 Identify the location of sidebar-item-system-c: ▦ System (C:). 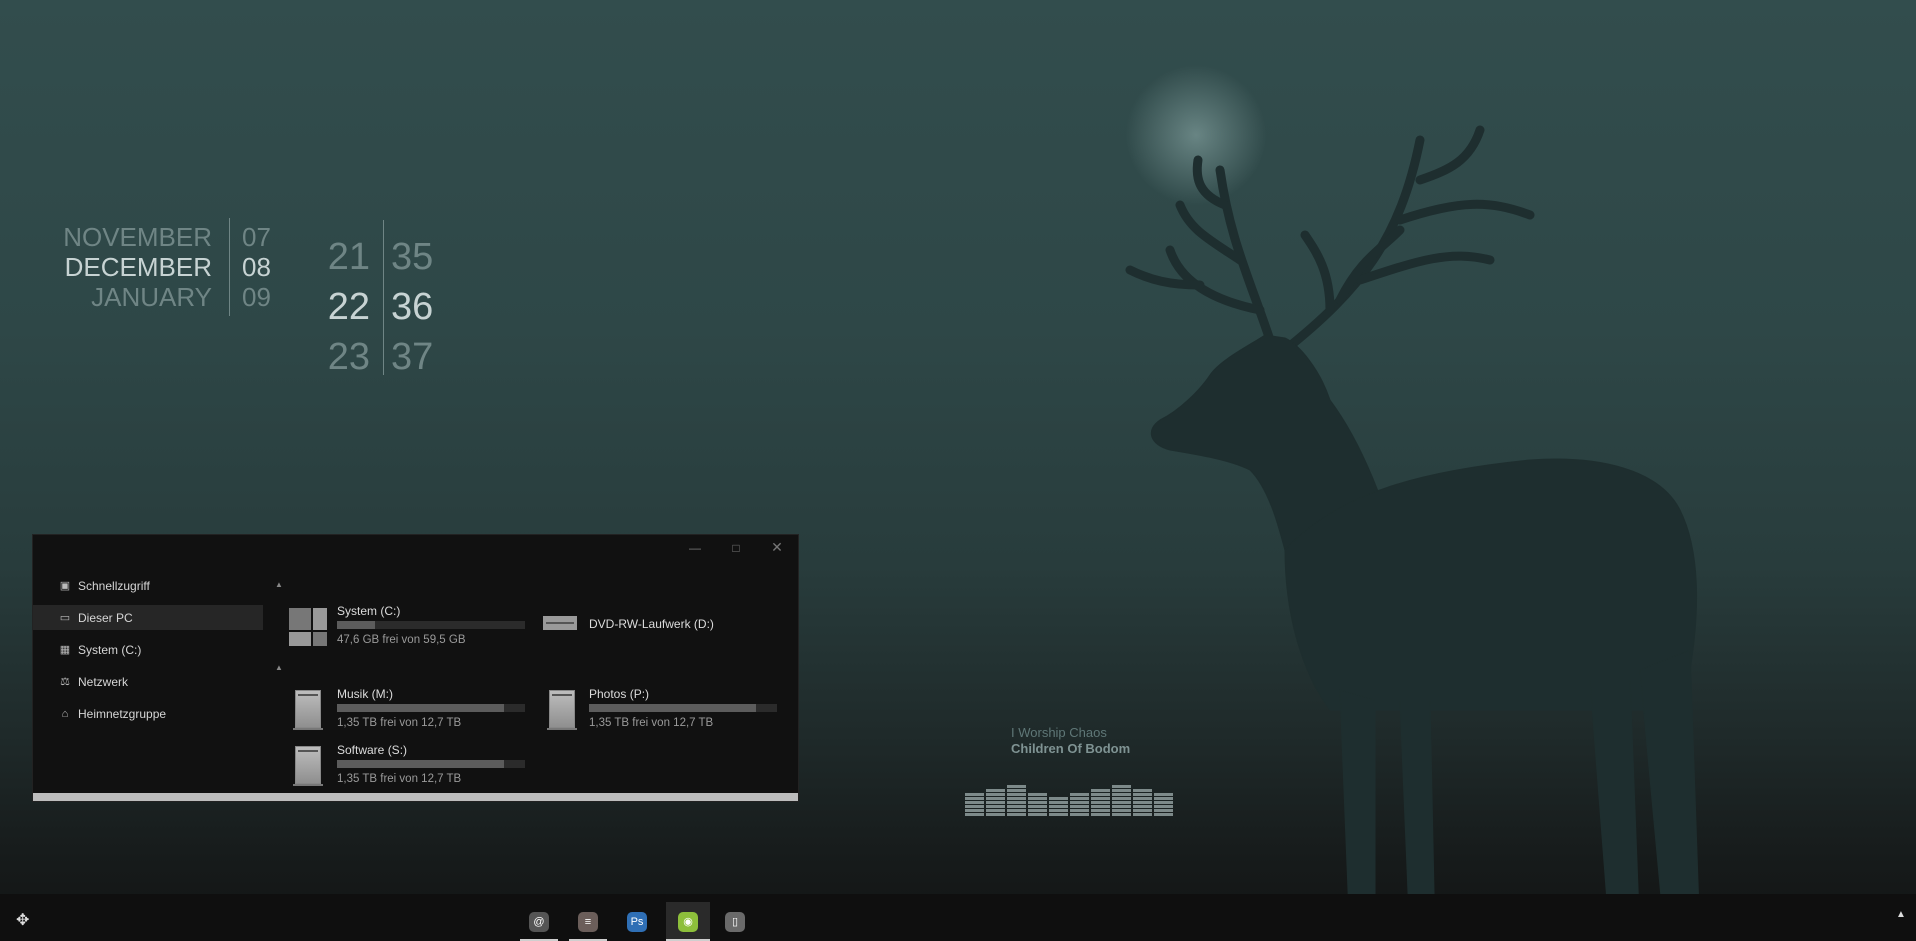
(148, 649).